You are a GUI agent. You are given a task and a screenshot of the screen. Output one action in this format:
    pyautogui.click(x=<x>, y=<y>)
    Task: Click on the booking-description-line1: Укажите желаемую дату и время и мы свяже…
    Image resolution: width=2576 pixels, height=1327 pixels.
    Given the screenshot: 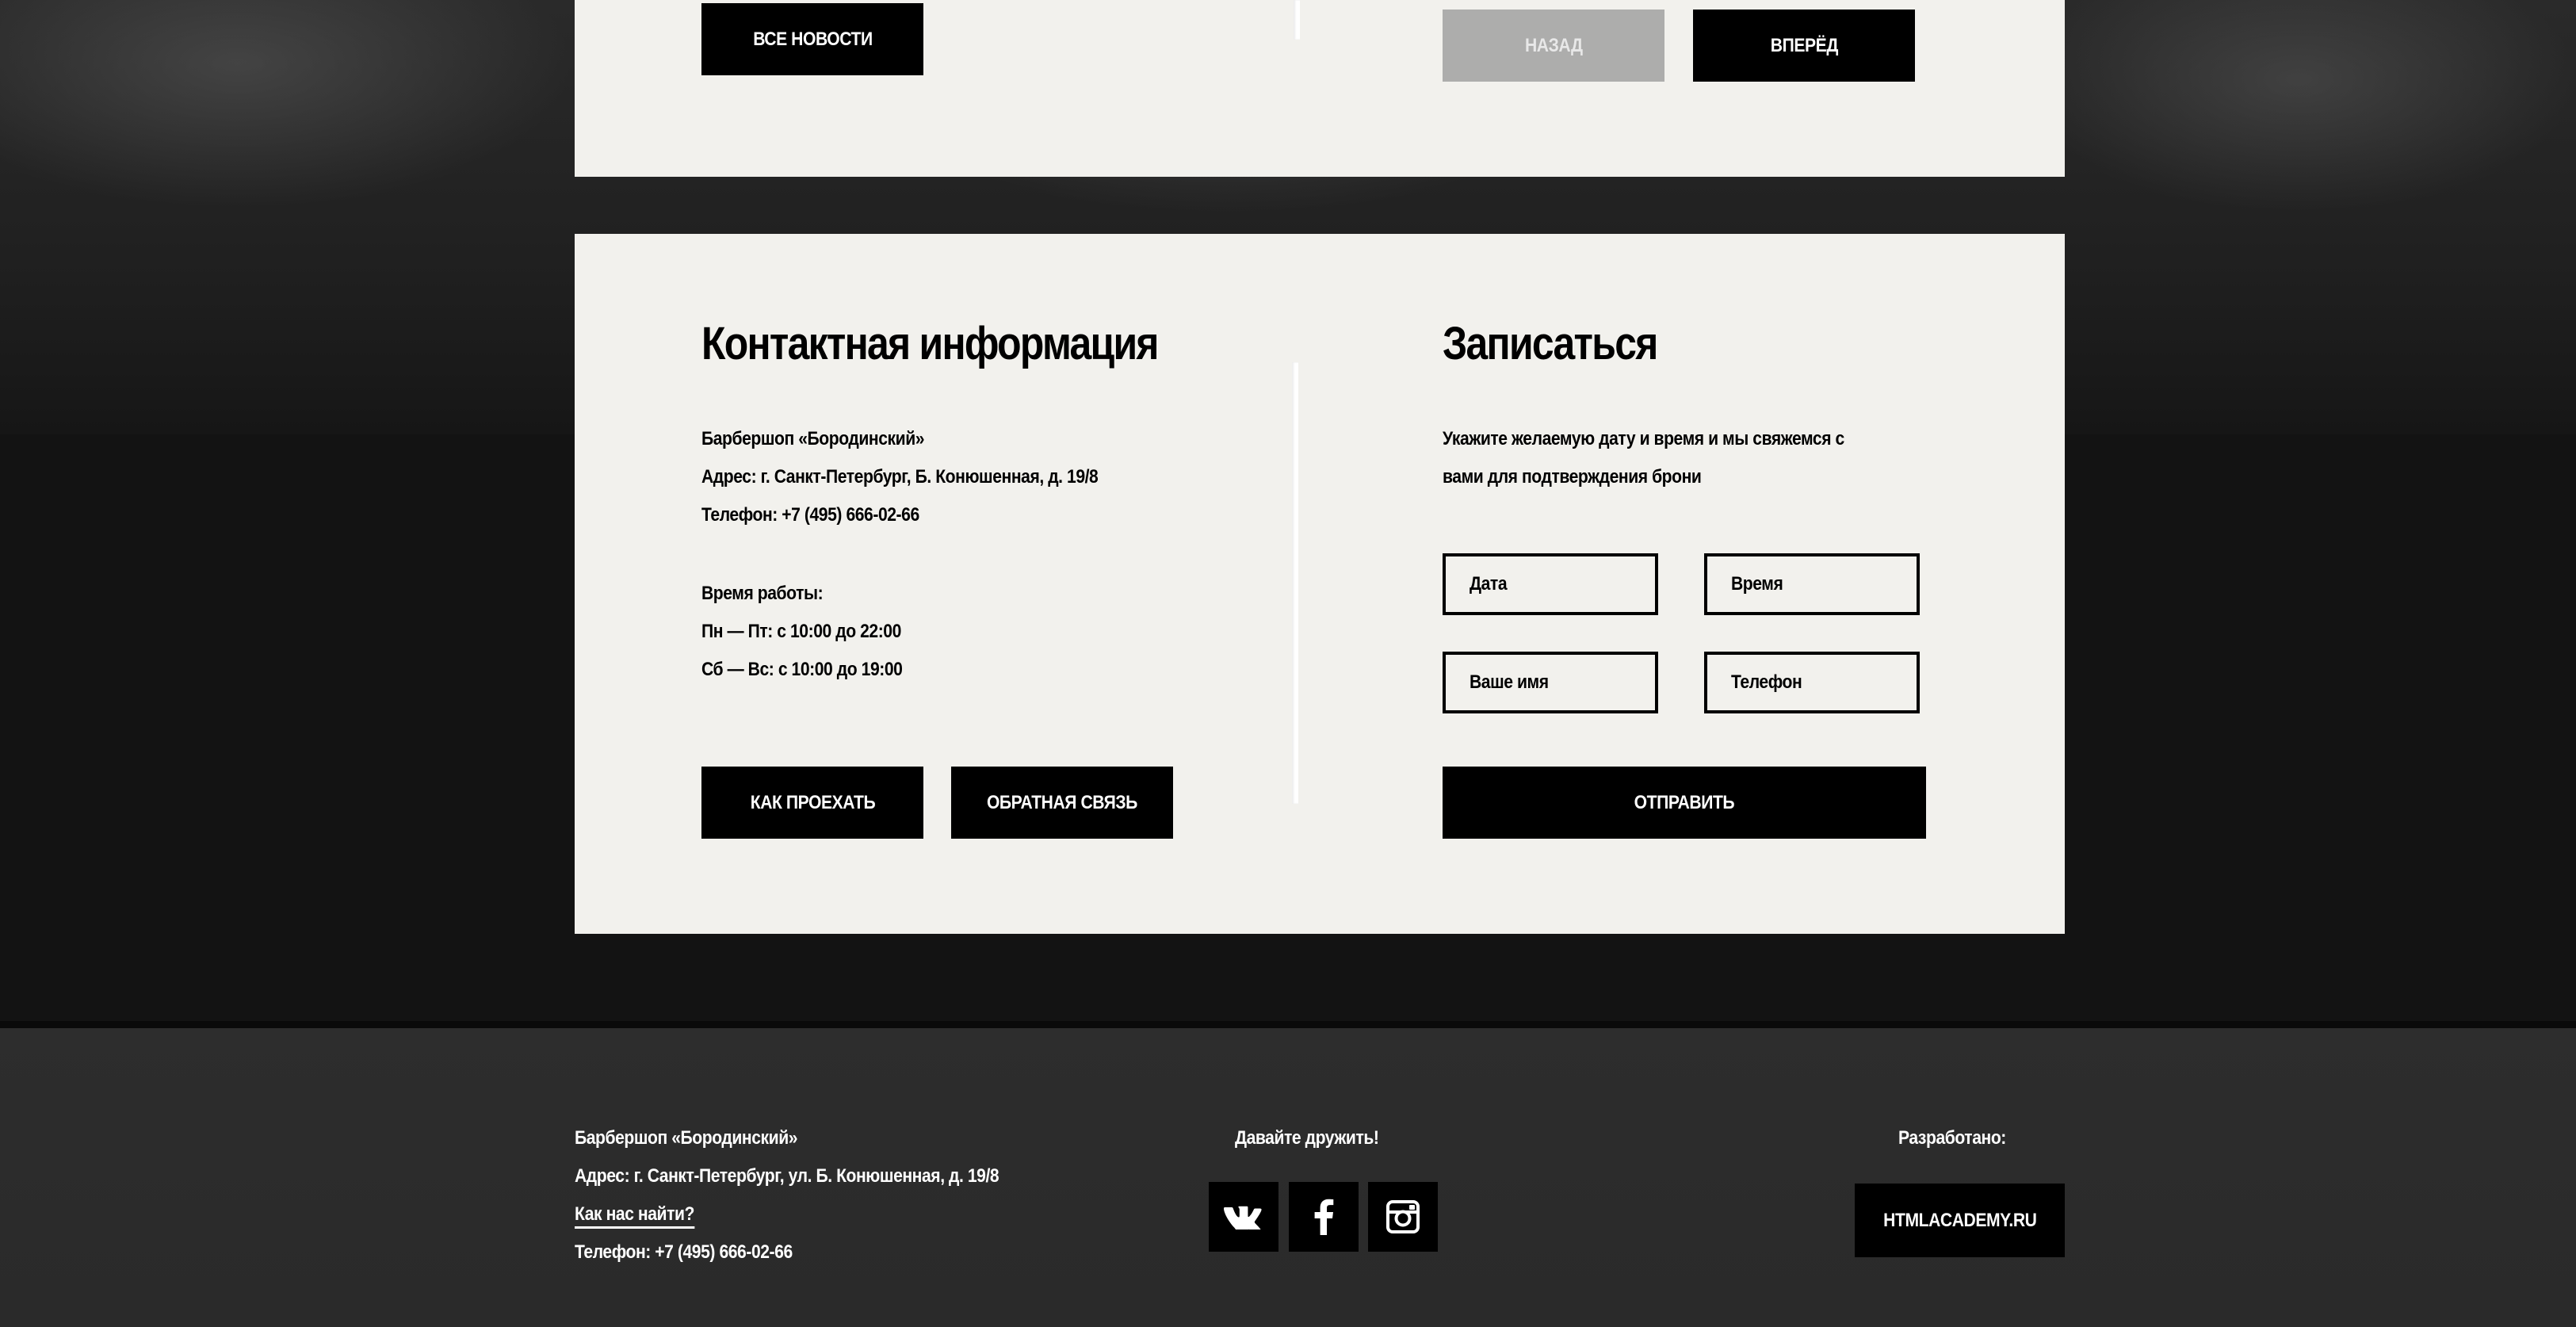 What is the action you would take?
    pyautogui.click(x=1643, y=438)
    